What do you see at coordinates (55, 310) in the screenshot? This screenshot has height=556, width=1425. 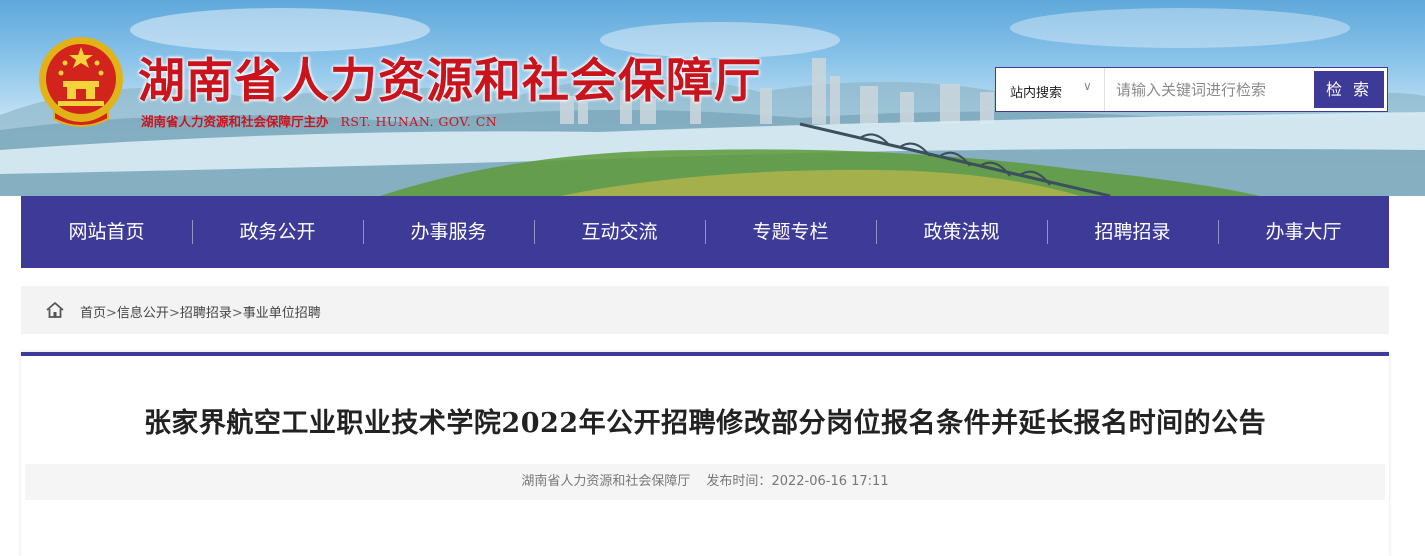 I see `home-icon` at bounding box center [55, 310].